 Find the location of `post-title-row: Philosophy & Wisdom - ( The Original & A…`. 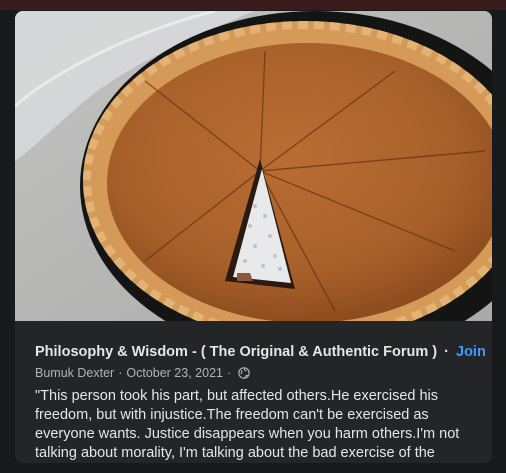

post-title-row: Philosophy & Wisdom - ( The Original & A… is located at coordinates (260, 352).